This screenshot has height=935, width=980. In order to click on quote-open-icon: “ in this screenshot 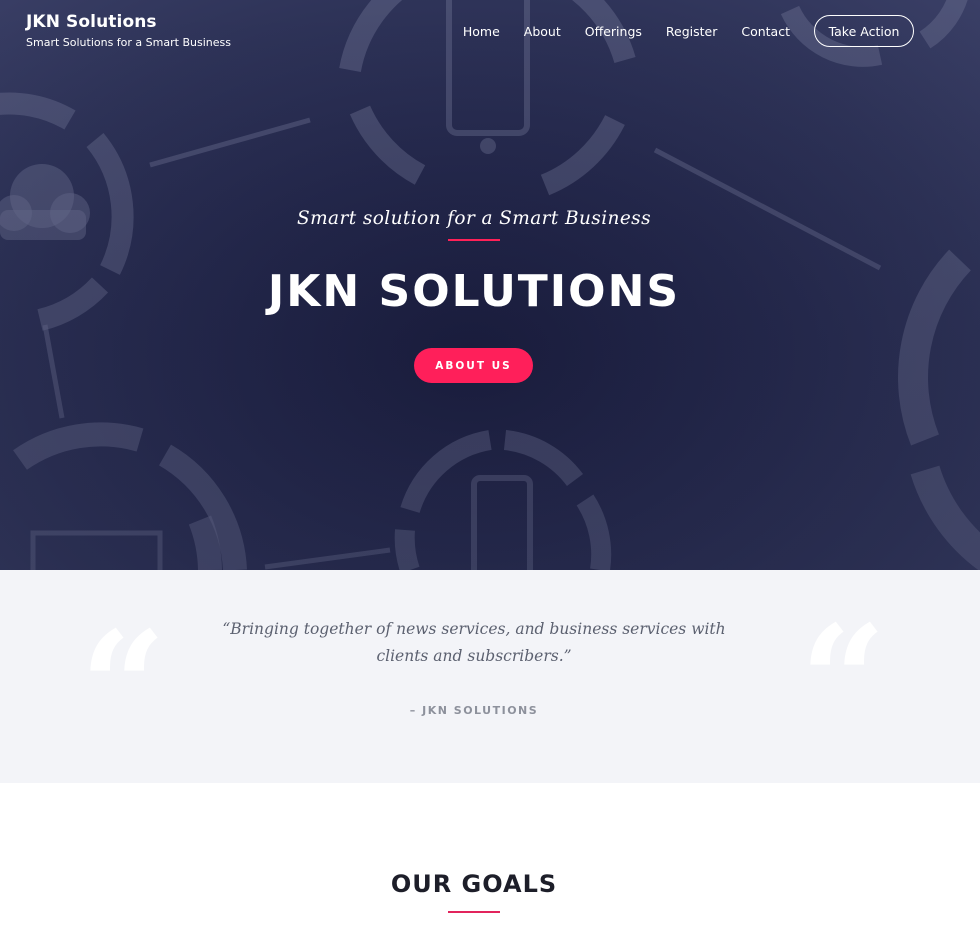, I will do `click(123, 687)`.